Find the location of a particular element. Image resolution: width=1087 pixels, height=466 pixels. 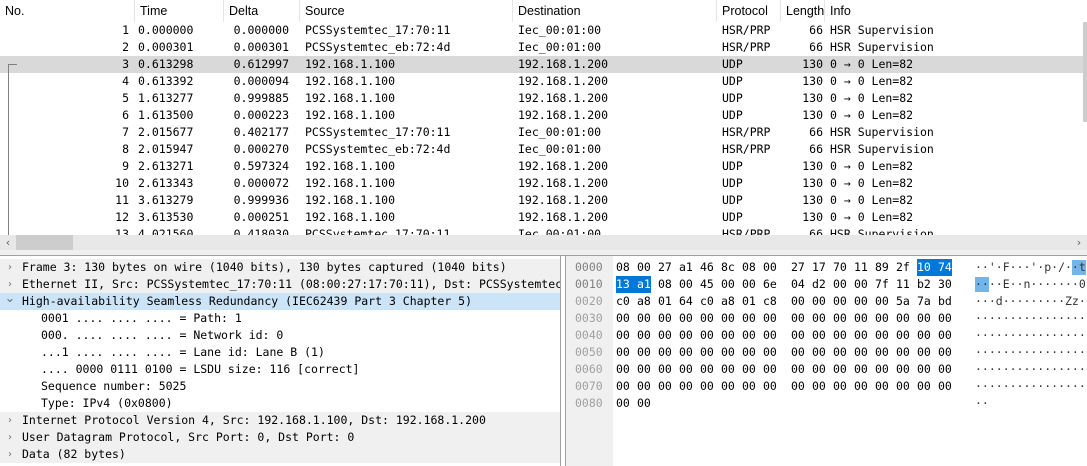

hex-byte: d2 is located at coordinates (819, 284).